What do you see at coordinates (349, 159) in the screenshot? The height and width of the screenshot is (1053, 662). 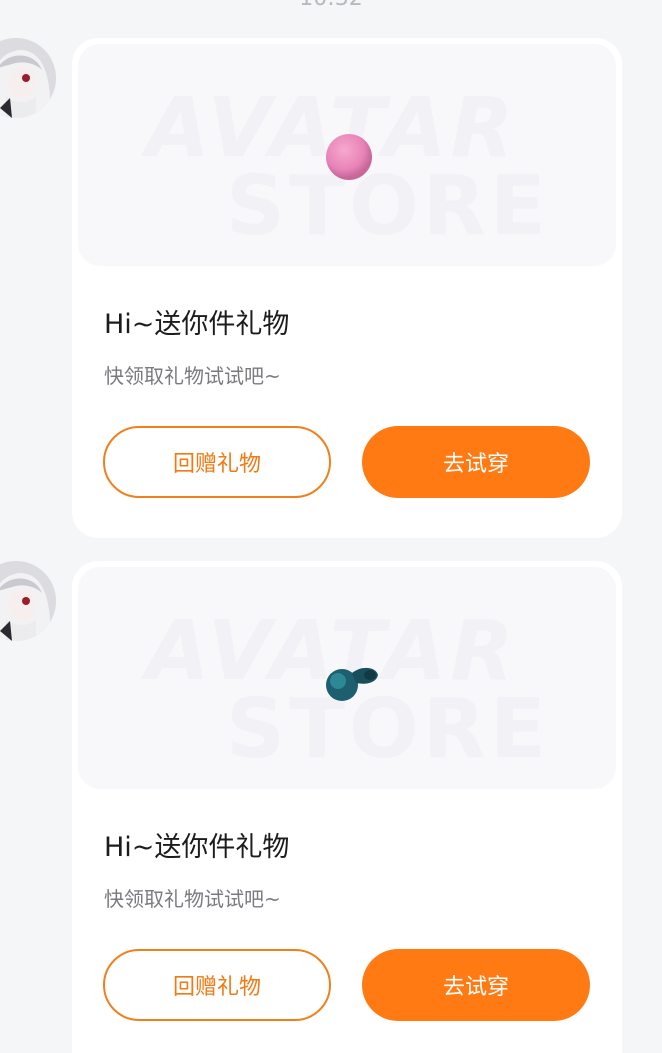 I see `gift-item-pink-ball-icon` at bounding box center [349, 159].